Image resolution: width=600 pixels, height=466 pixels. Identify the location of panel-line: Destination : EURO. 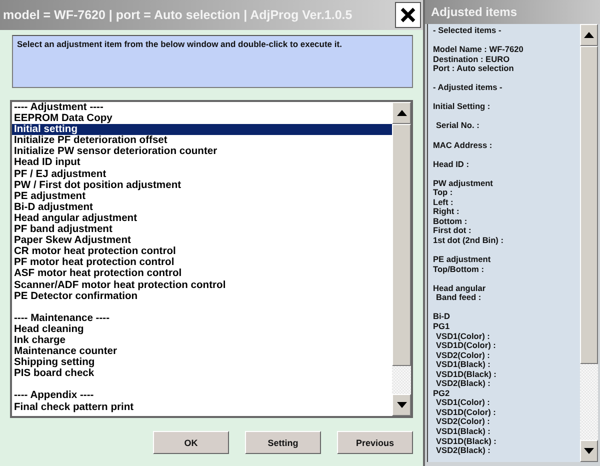
(472, 59).